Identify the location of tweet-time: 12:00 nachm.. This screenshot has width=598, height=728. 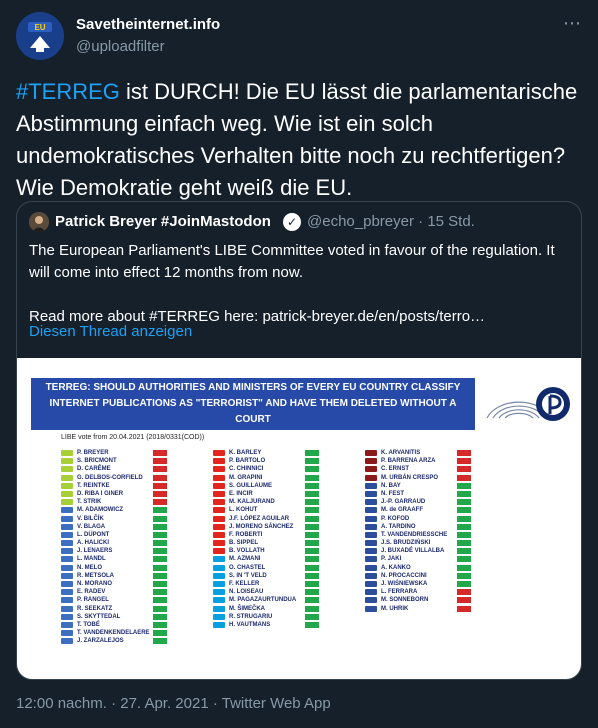
(61, 703).